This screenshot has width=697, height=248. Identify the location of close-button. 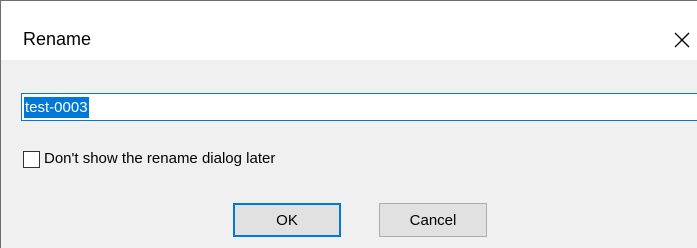
(682, 40).